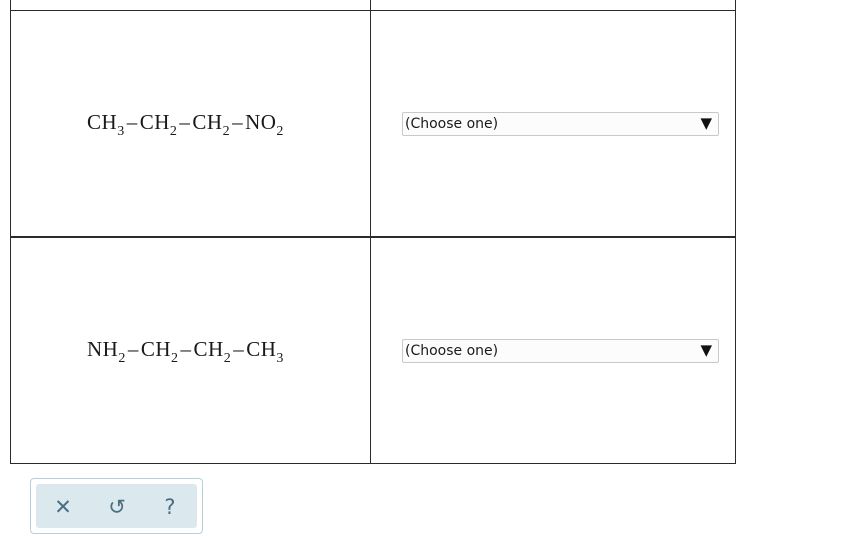 This screenshot has height=536, width=843. Describe the element at coordinates (735, 5) in the screenshot. I see `table-border-stub-right` at that location.